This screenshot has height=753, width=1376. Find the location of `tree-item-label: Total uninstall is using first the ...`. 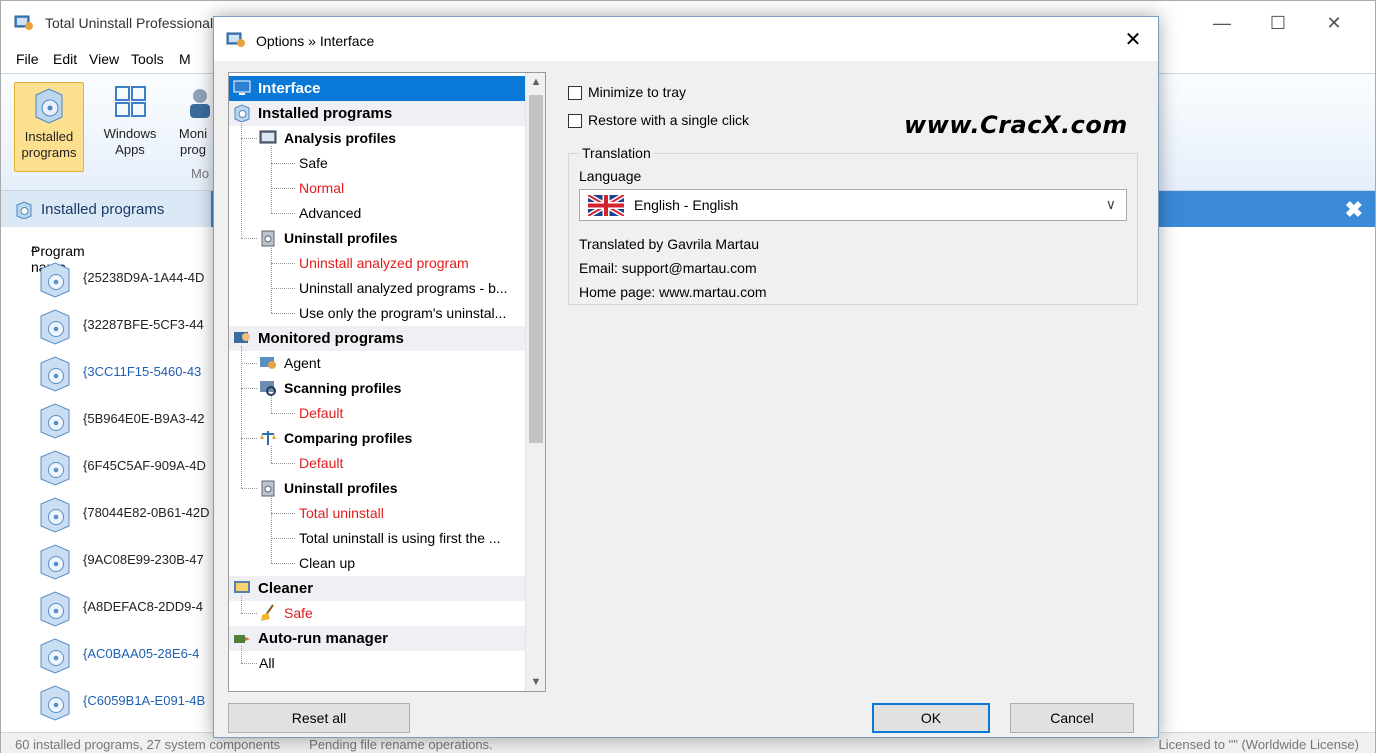

tree-item-label: Total uninstall is using first the ... is located at coordinates (400, 538).